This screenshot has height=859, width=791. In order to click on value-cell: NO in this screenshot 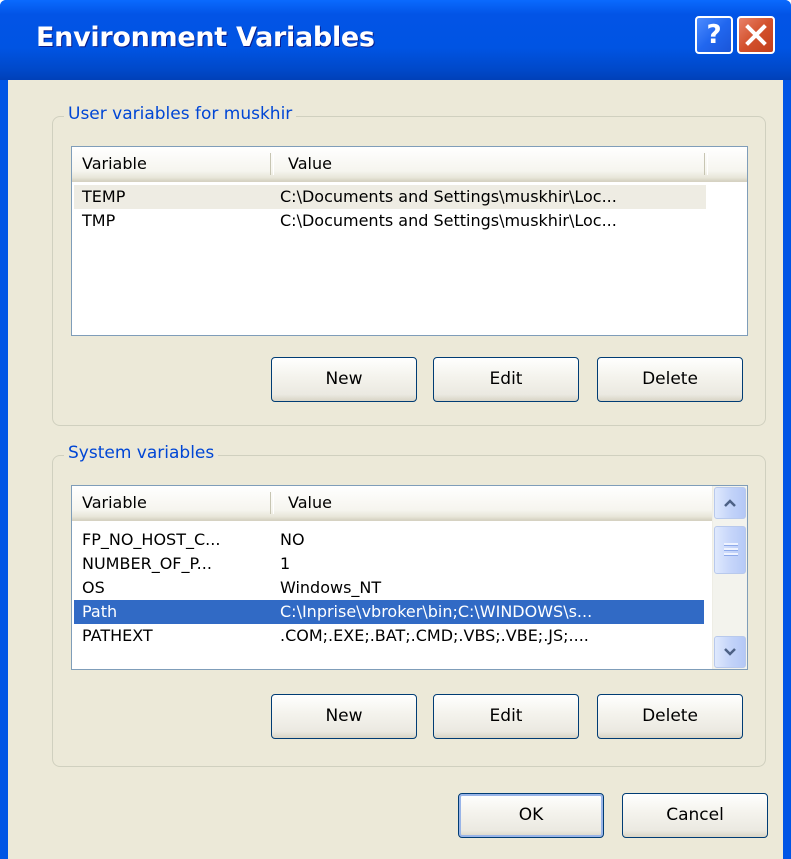, I will do `click(292, 539)`.